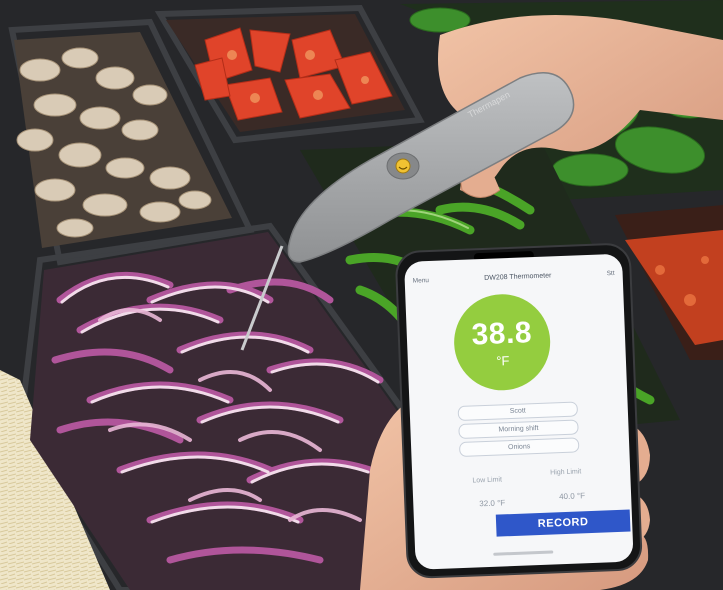 This screenshot has width=723, height=590. Describe the element at coordinates (421, 281) in the screenshot. I see `nav-back-button: Menu` at that location.